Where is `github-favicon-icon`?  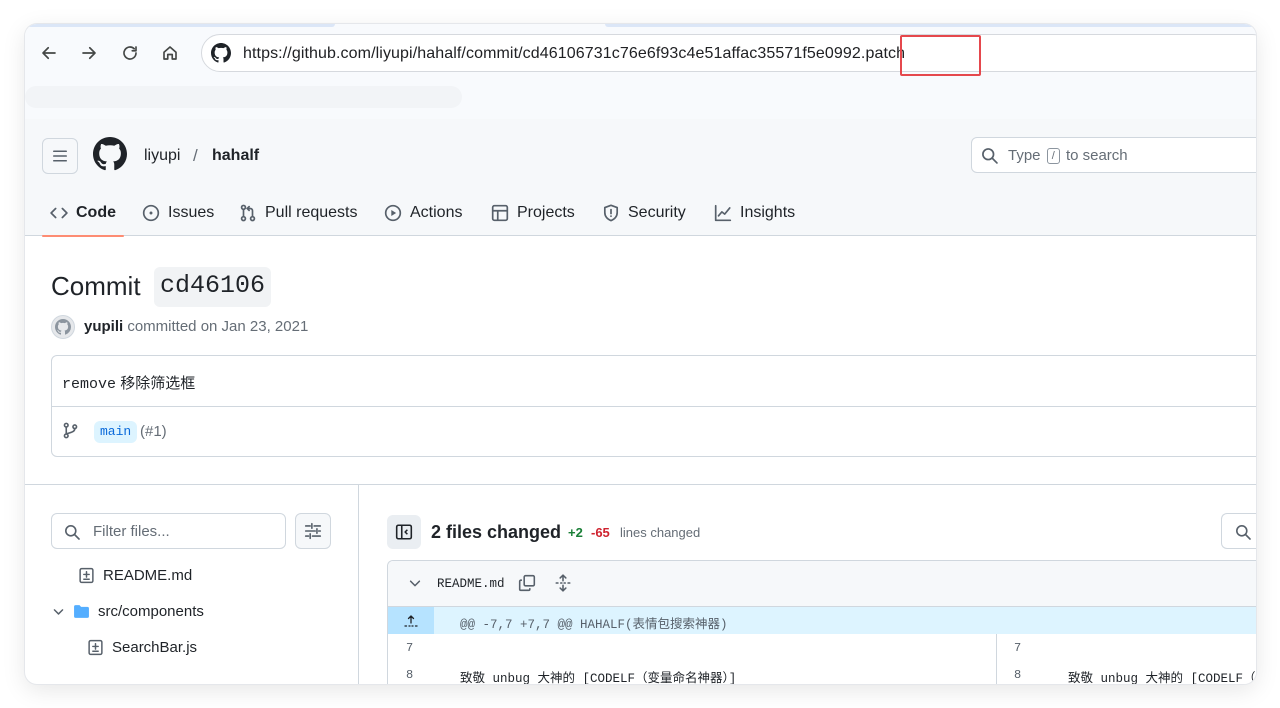 github-favicon-icon is located at coordinates (221, 53).